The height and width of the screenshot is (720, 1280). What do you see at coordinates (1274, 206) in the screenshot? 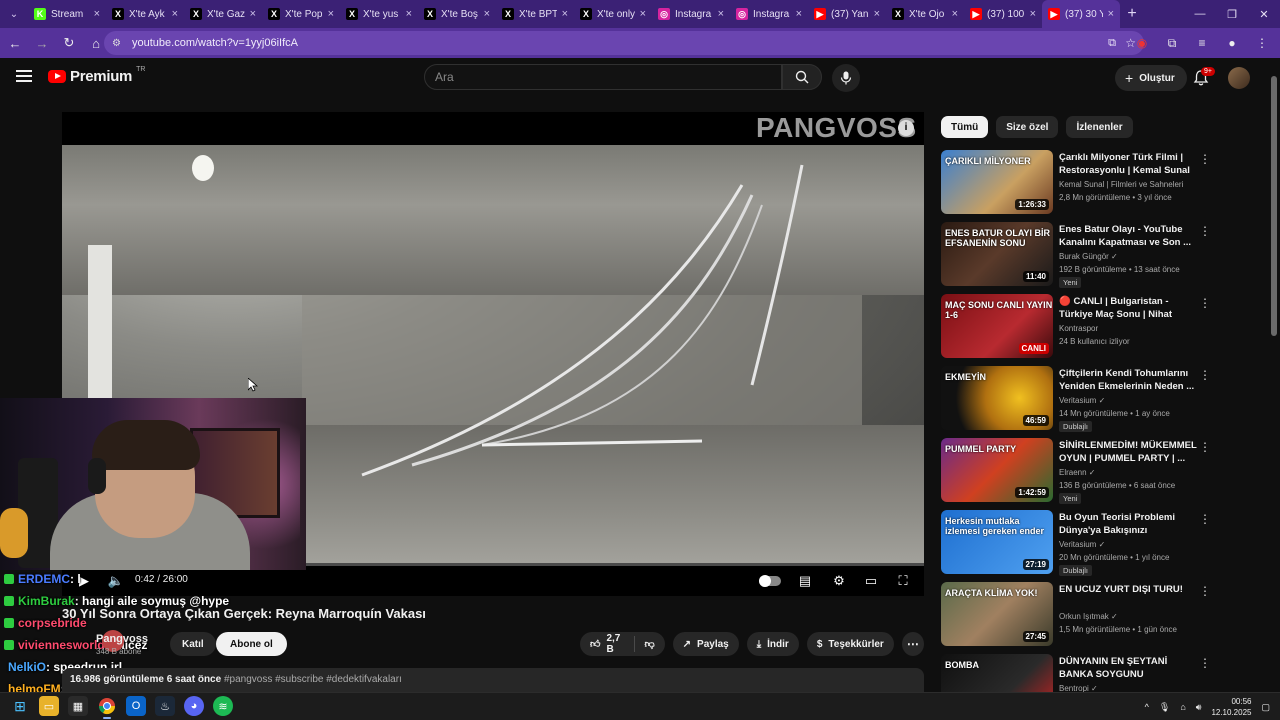
I see `scrollbar-thumb` at bounding box center [1274, 206].